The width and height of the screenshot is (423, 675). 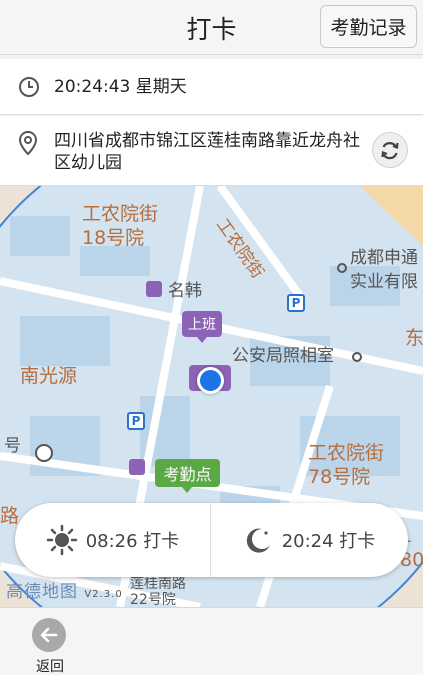 I want to click on map-brand-logo: 高德地图 V2.3.0, so click(x=64, y=589).